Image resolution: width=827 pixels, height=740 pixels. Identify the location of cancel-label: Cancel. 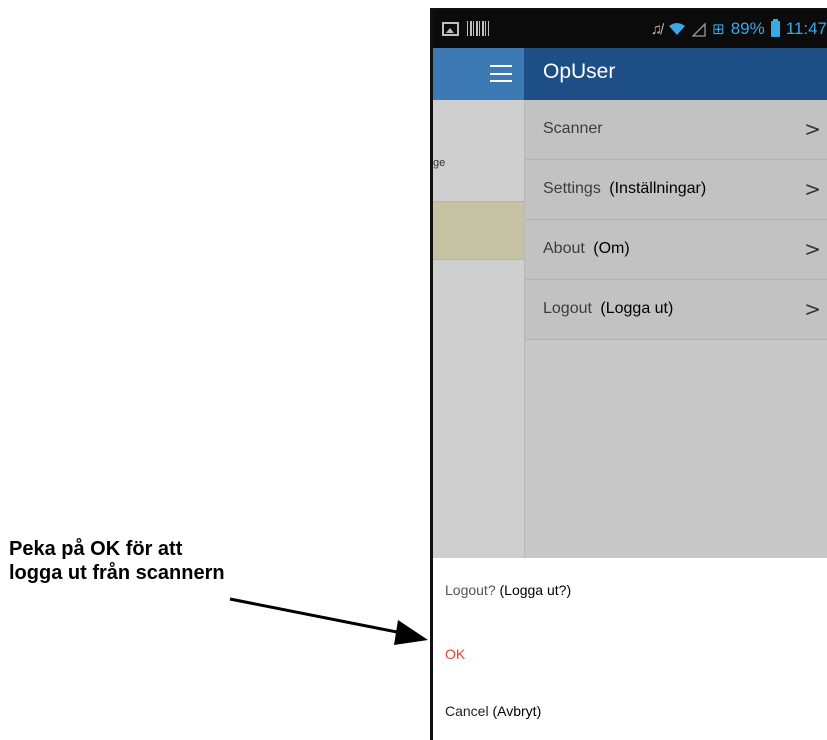
(467, 711).